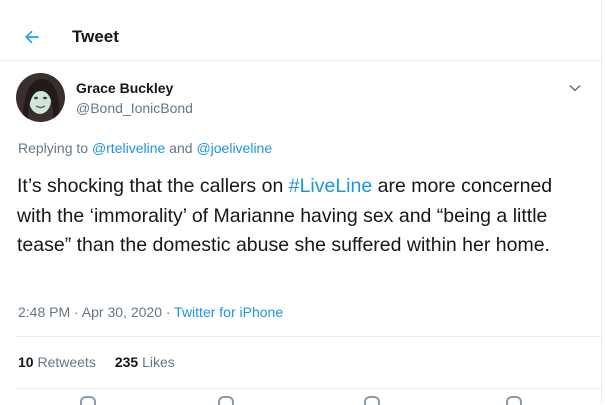 The height and width of the screenshot is (405, 605). Describe the element at coordinates (514, 400) in the screenshot. I see `share-icon` at that location.